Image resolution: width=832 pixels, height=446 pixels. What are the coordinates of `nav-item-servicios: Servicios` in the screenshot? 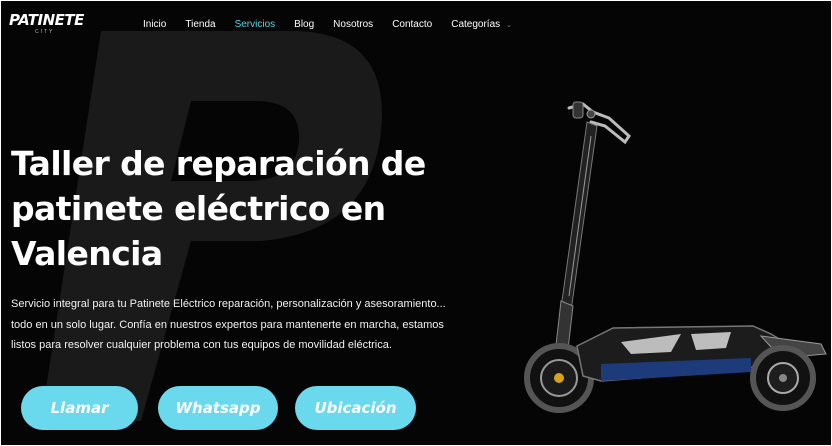 It's located at (255, 25).